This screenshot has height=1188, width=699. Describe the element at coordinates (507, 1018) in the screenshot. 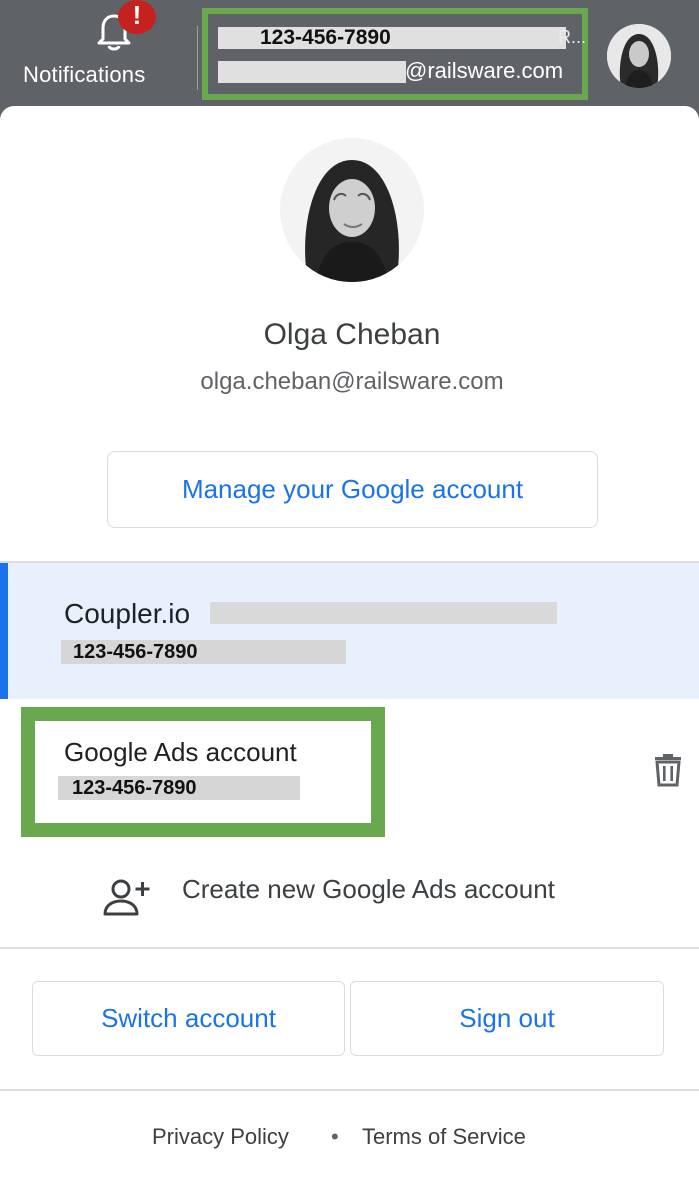

I see `sign-out-button: Sign out` at that location.